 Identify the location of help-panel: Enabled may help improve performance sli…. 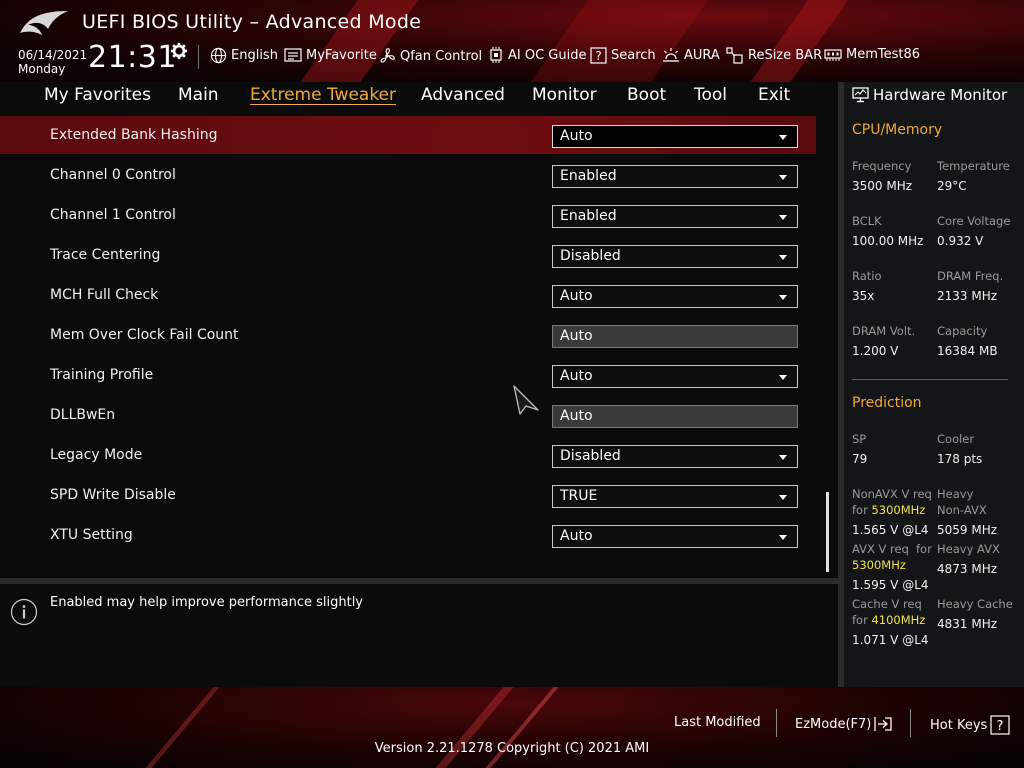
(419, 635).